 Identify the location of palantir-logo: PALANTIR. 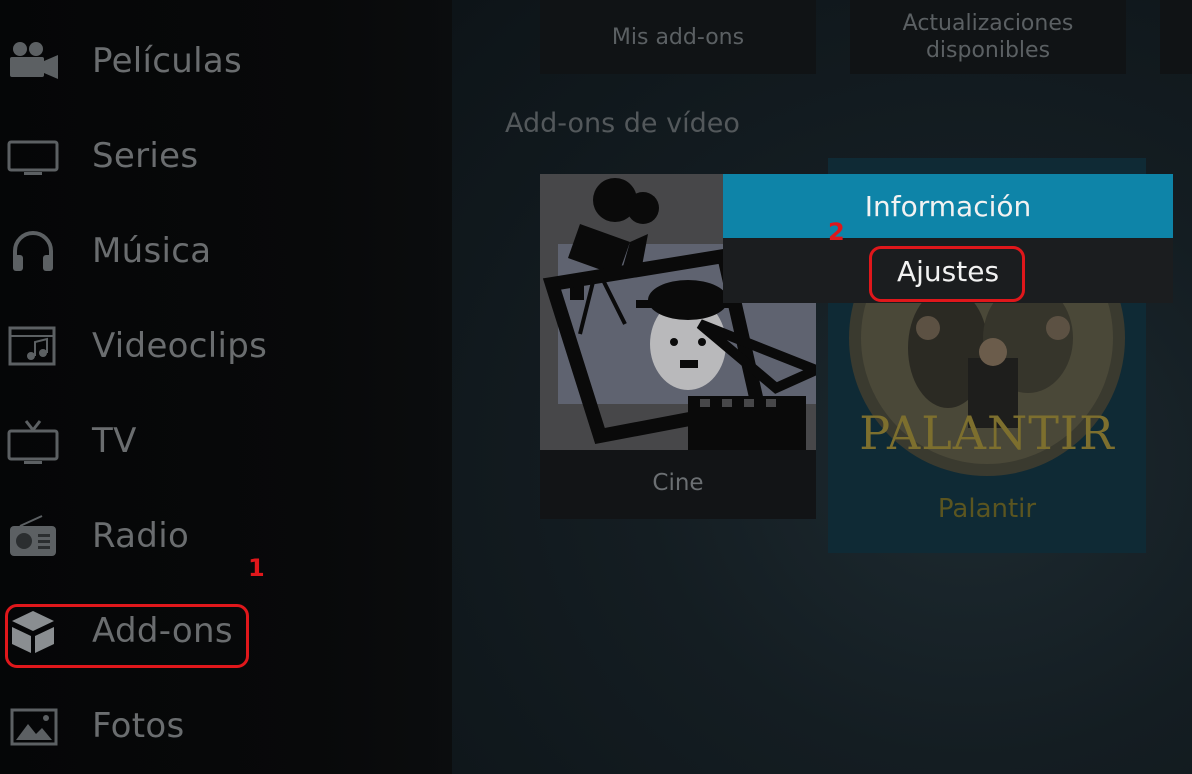
(987, 433).